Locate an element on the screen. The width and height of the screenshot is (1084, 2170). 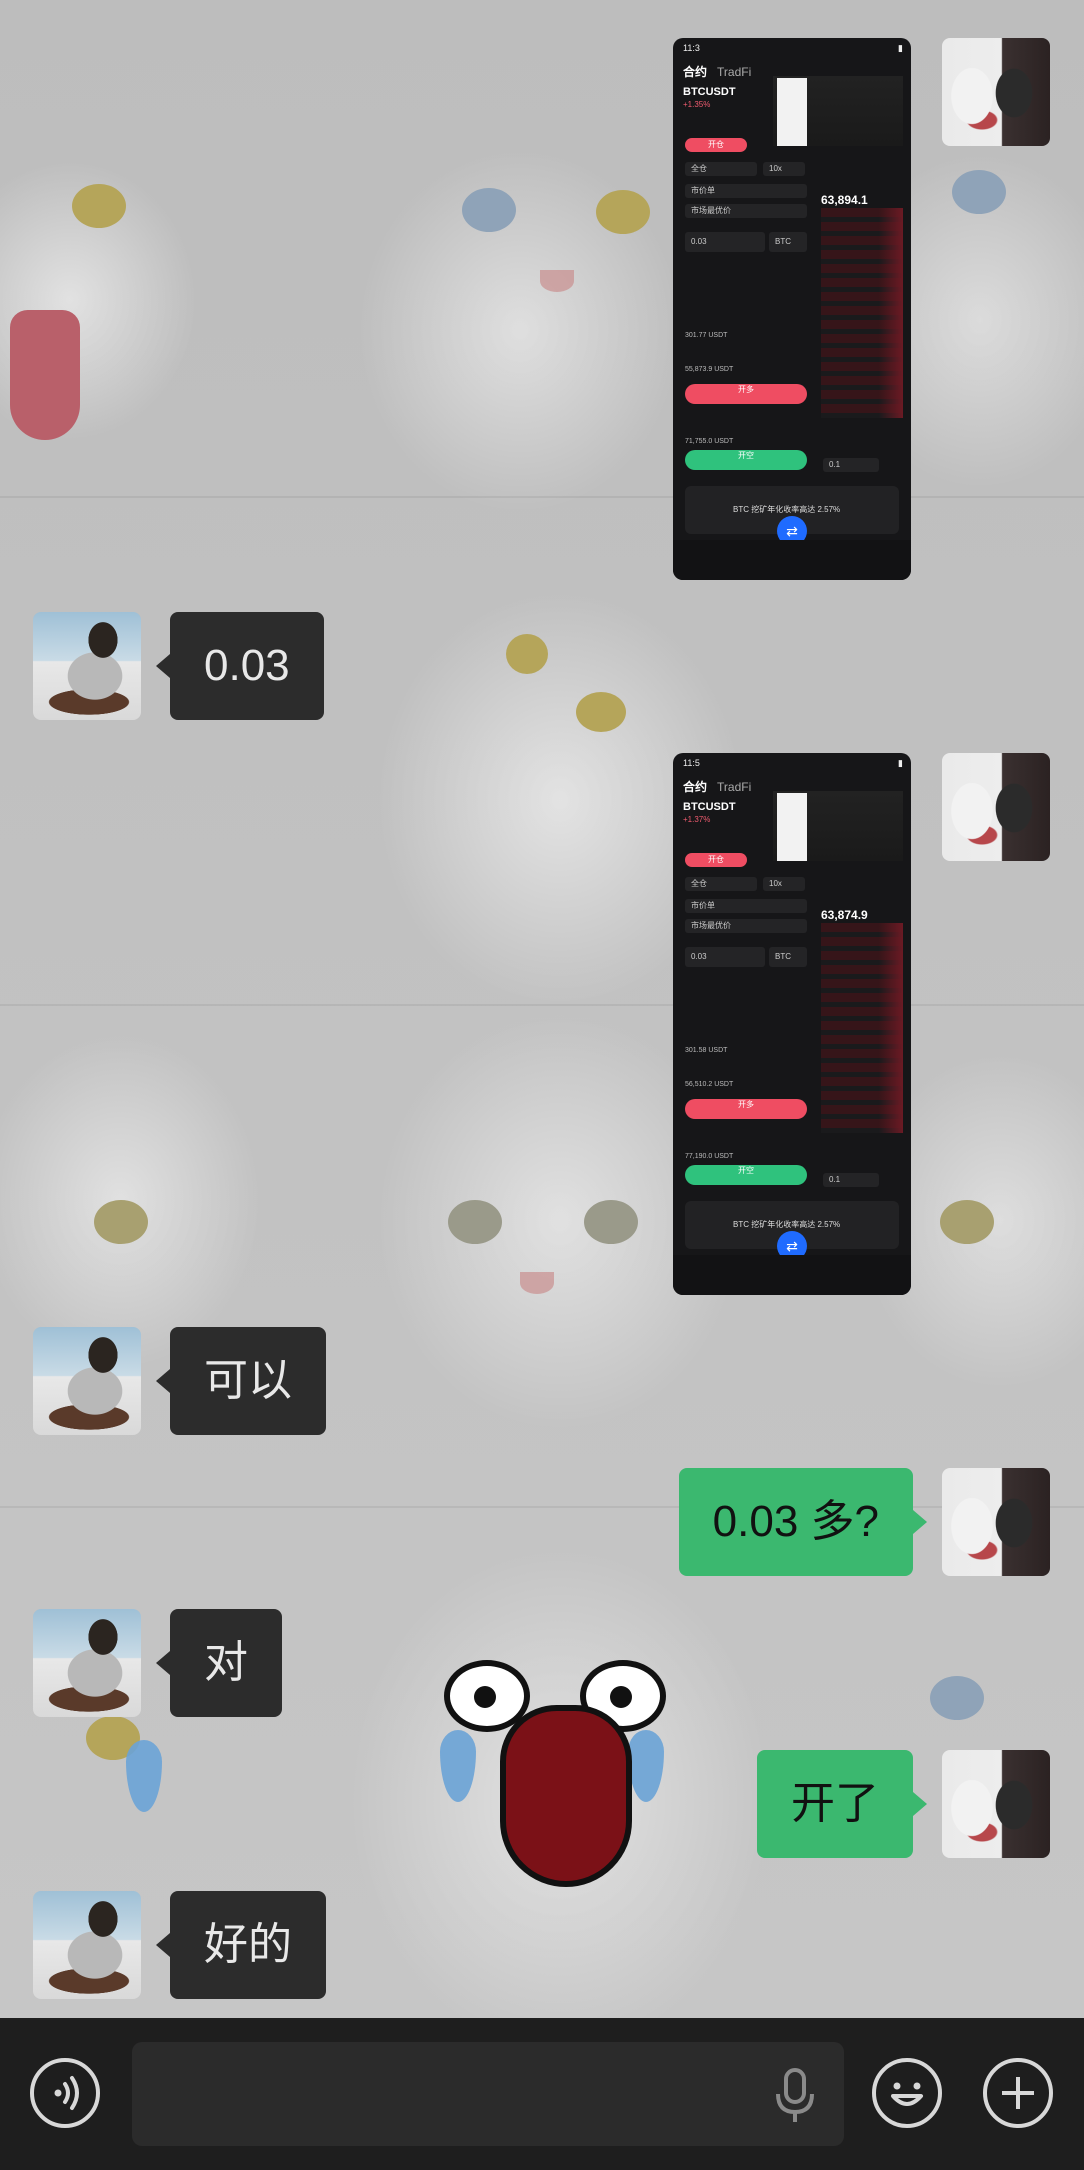
microphone-icon is located at coordinates (795, 2096).